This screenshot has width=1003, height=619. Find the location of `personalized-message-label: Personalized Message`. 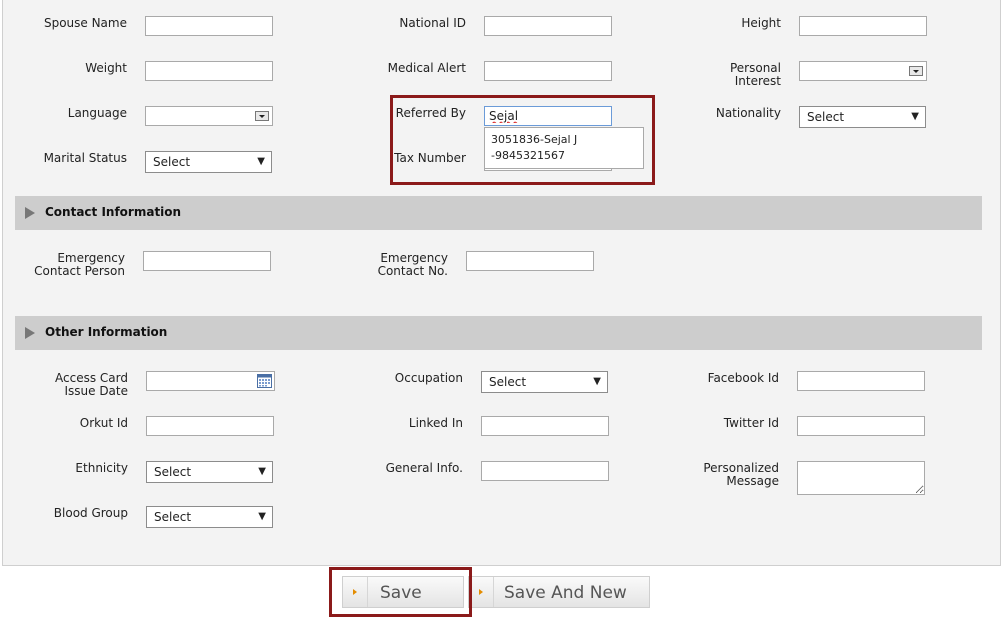

personalized-message-label: Personalized Message is located at coordinates (734, 475).